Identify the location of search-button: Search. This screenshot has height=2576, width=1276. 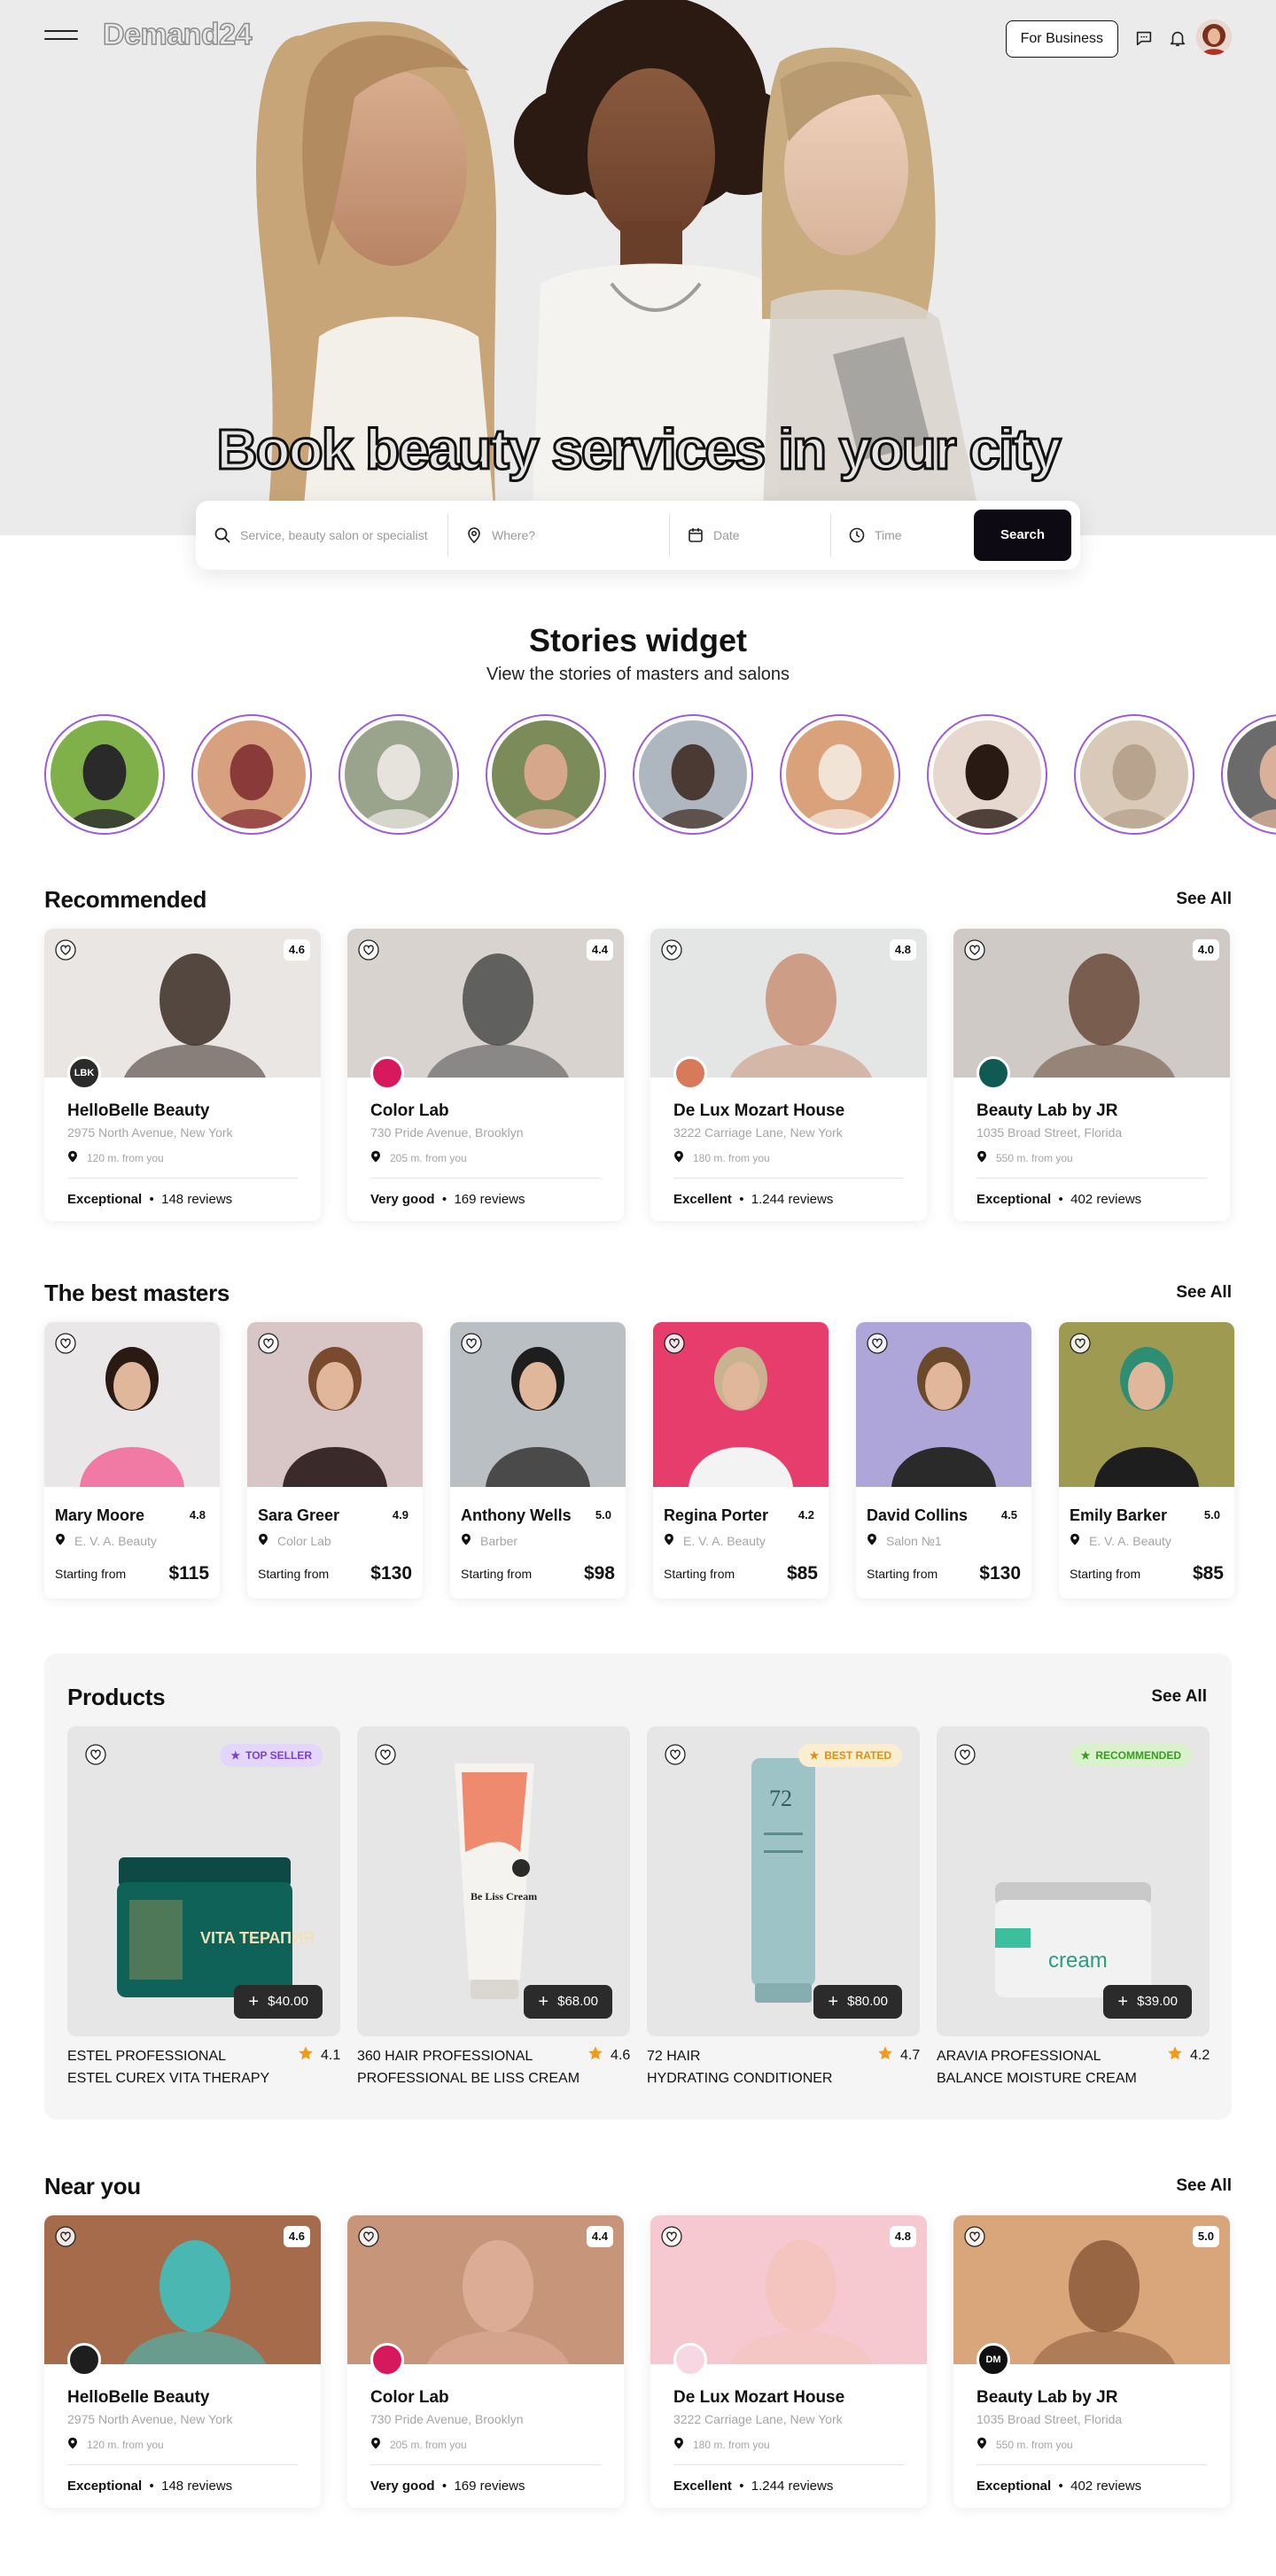
(1022, 535).